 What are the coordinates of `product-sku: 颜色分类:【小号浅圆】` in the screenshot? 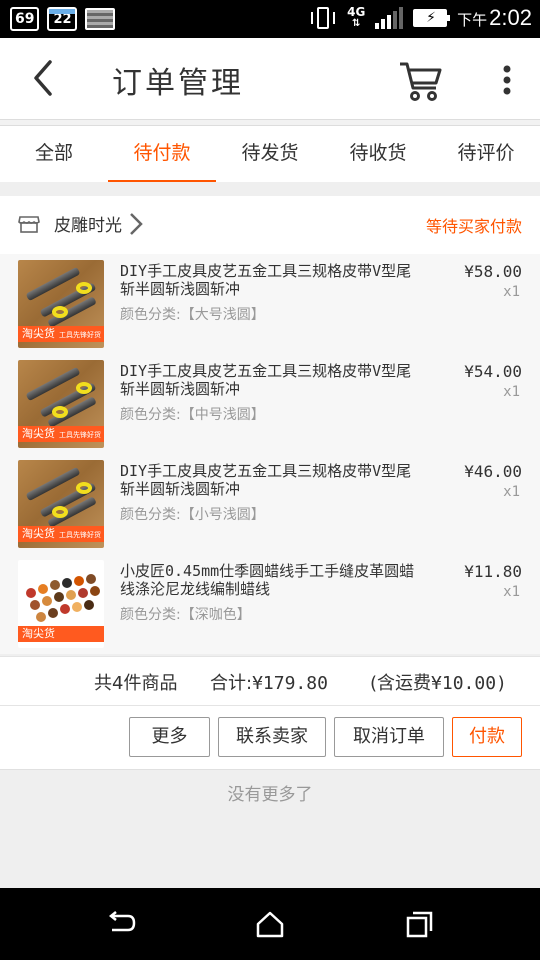 It's located at (192, 515).